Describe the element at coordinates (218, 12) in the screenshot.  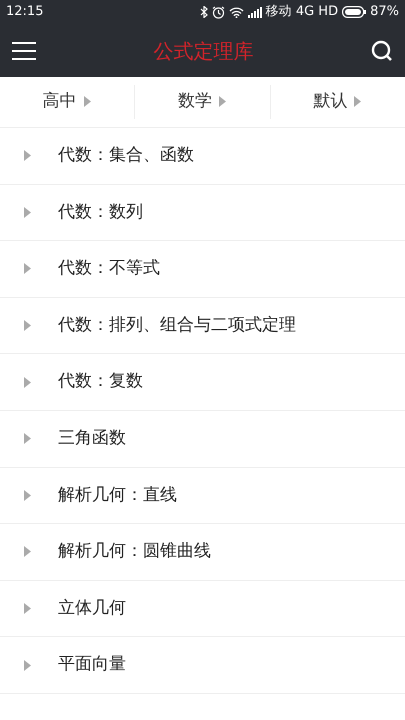
I see `alarm-icon` at that location.